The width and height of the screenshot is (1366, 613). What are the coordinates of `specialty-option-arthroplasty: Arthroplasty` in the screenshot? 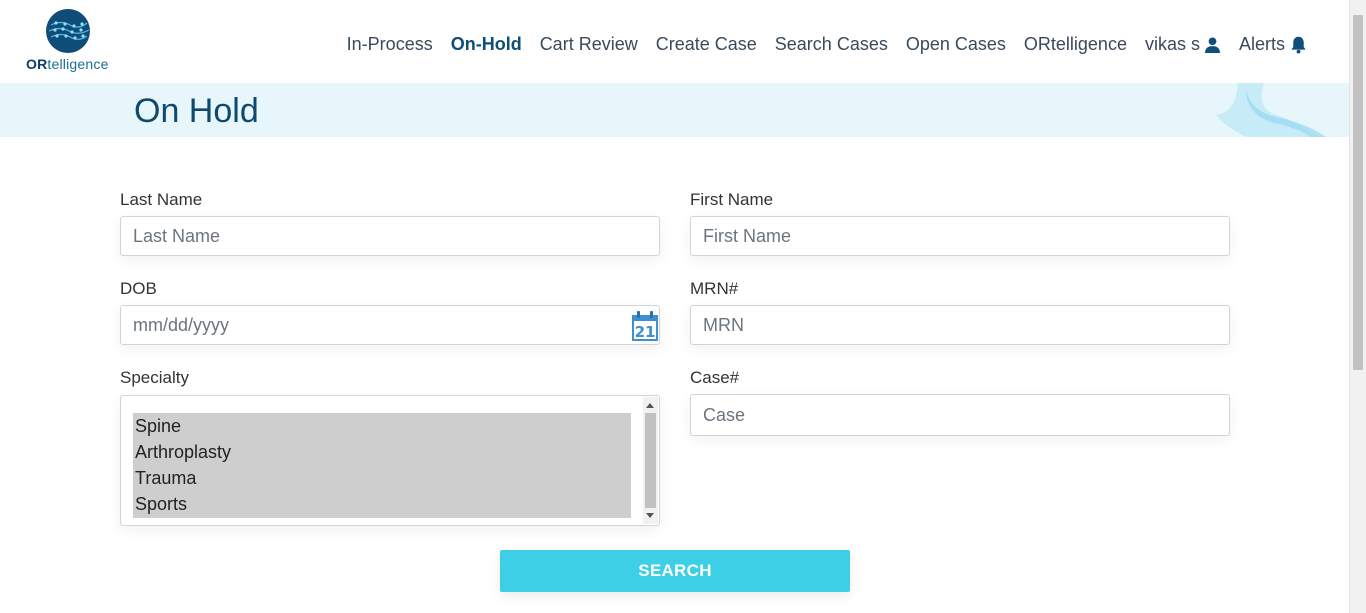 It's located at (382, 452).